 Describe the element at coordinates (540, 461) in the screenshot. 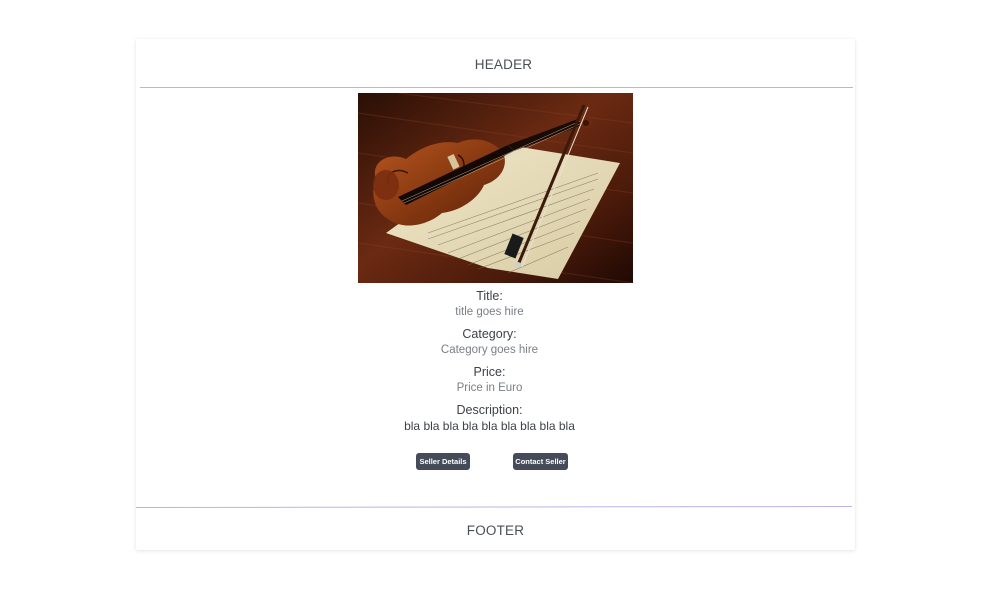

I see `contact-seller-button: Contact Seller` at that location.